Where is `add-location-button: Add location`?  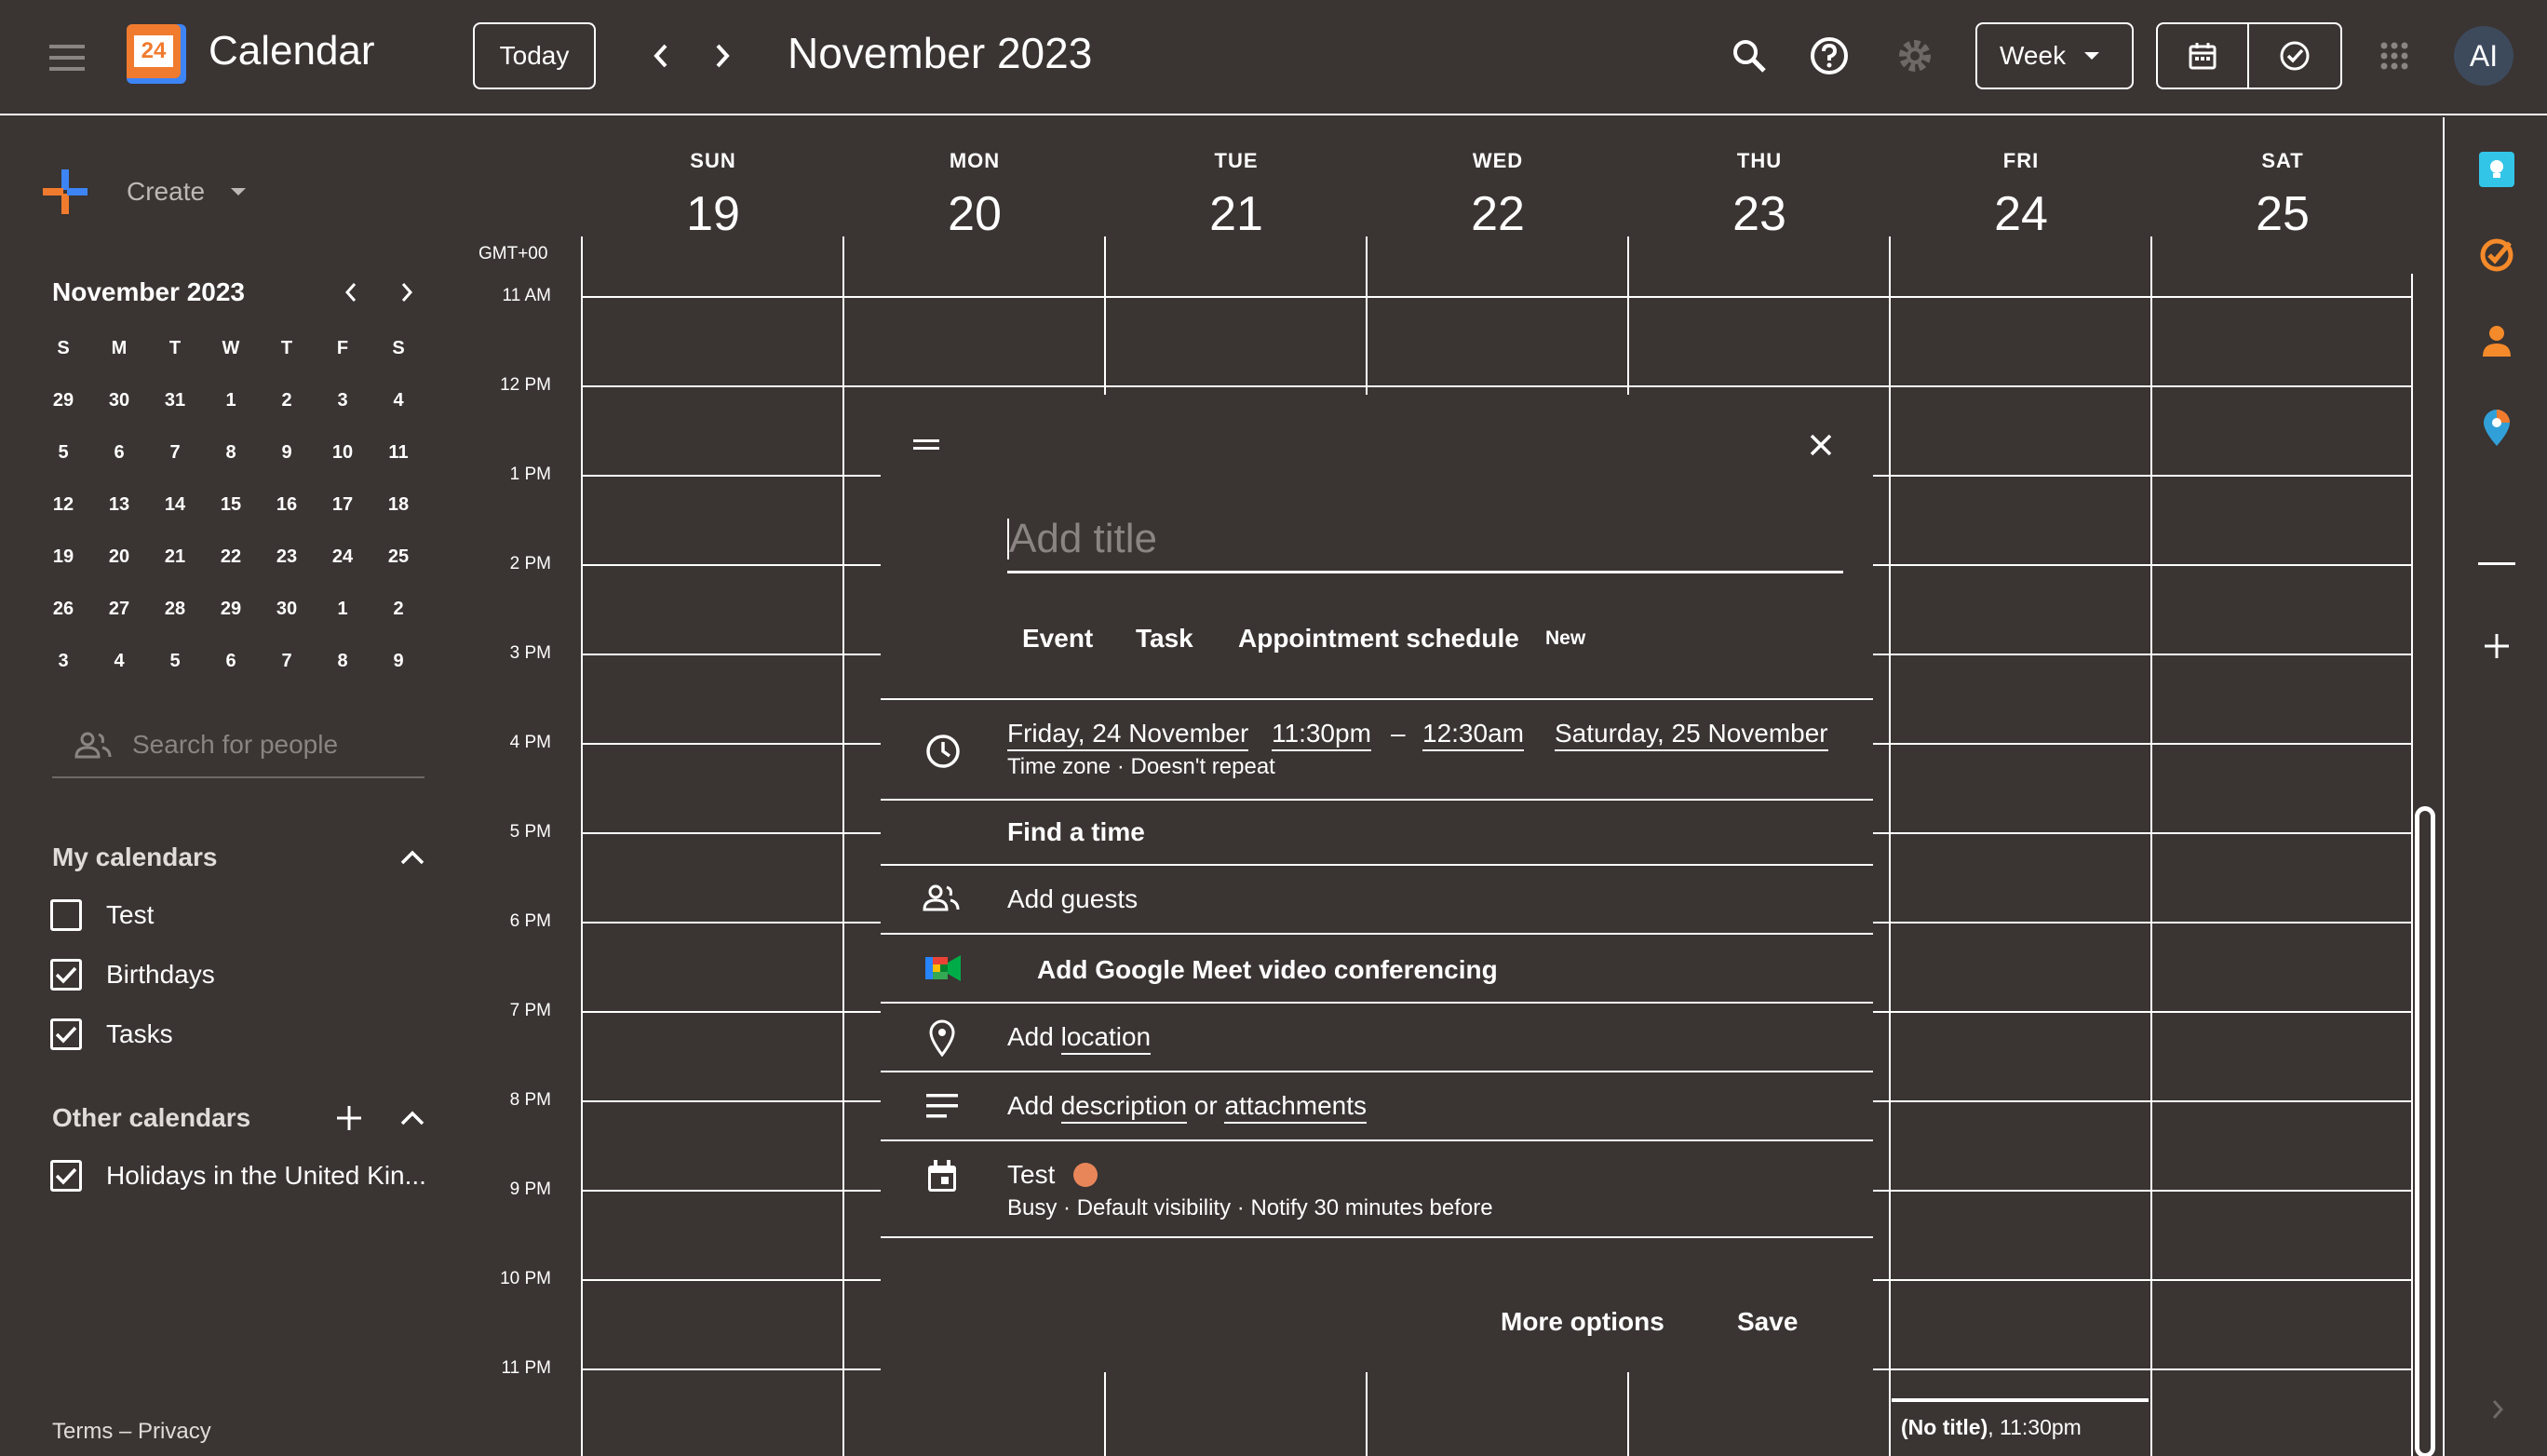 add-location-button: Add location is located at coordinates (1080, 1038).